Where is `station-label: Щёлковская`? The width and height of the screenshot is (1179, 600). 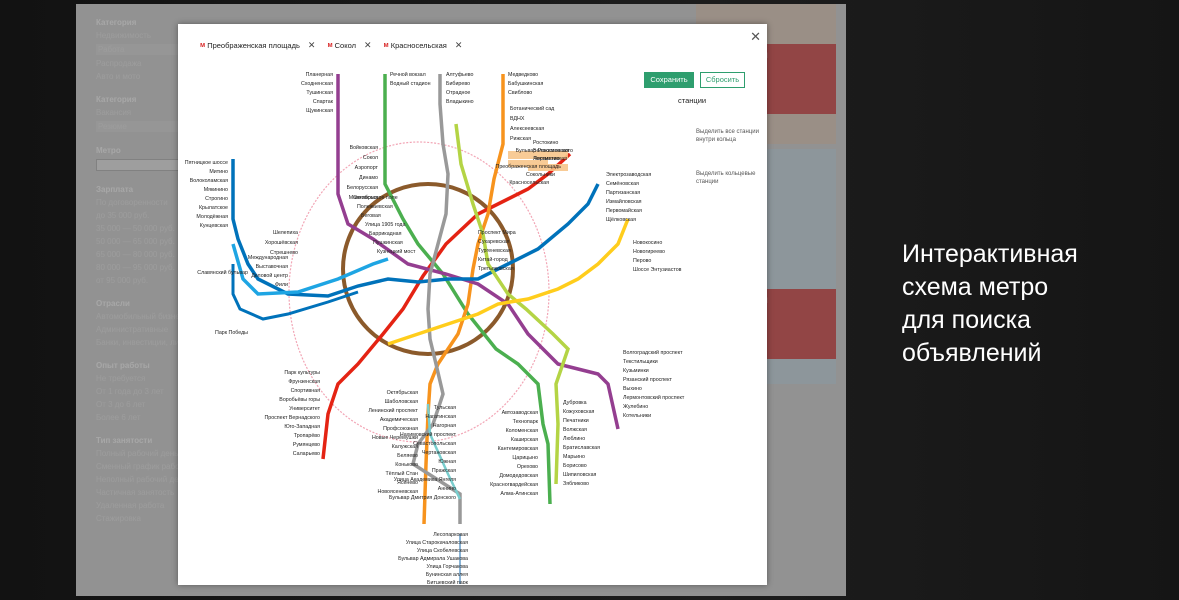 station-label: Щёлковская is located at coordinates (621, 220).